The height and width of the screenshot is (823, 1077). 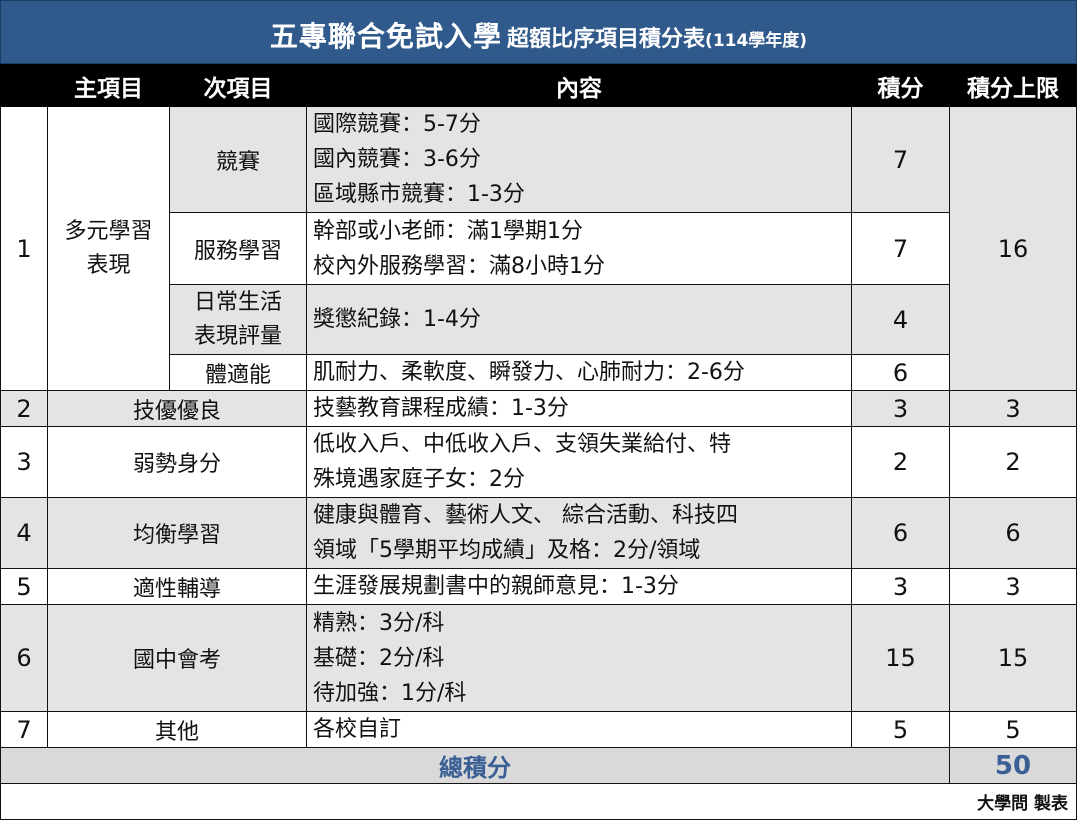 What do you see at coordinates (177, 408) in the screenshot?
I see `main-item: 技優優良` at bounding box center [177, 408].